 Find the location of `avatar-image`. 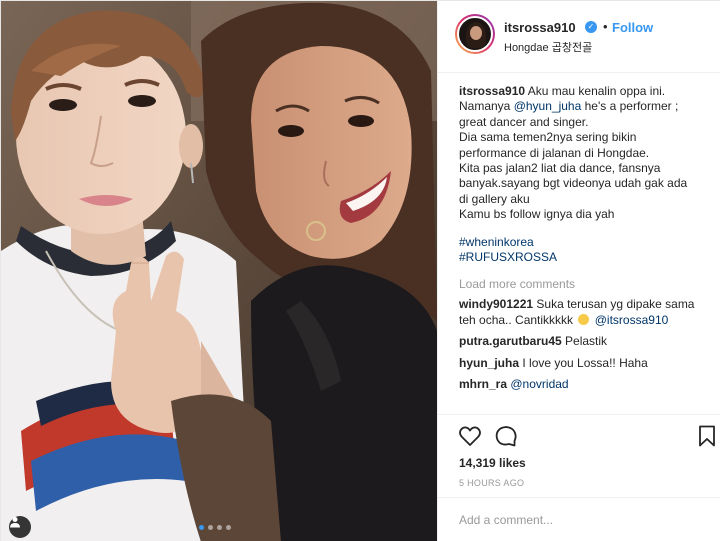

avatar-image is located at coordinates (475, 34).